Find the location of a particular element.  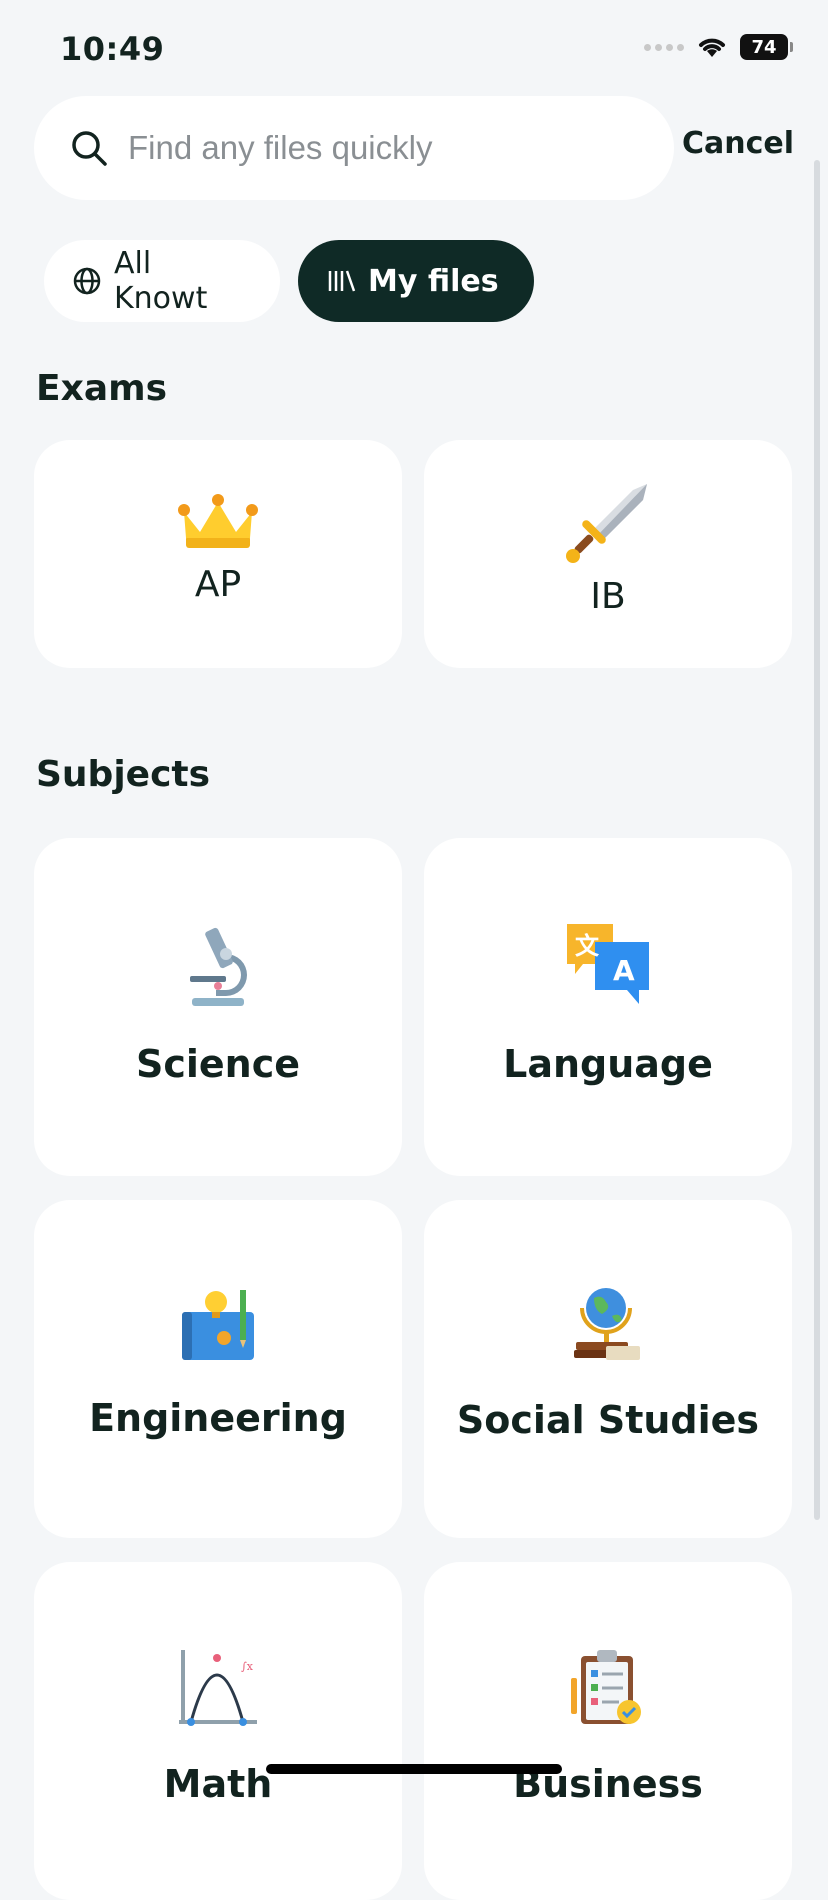

status-bar: 10:49 74 is located at coordinates (414, 50).